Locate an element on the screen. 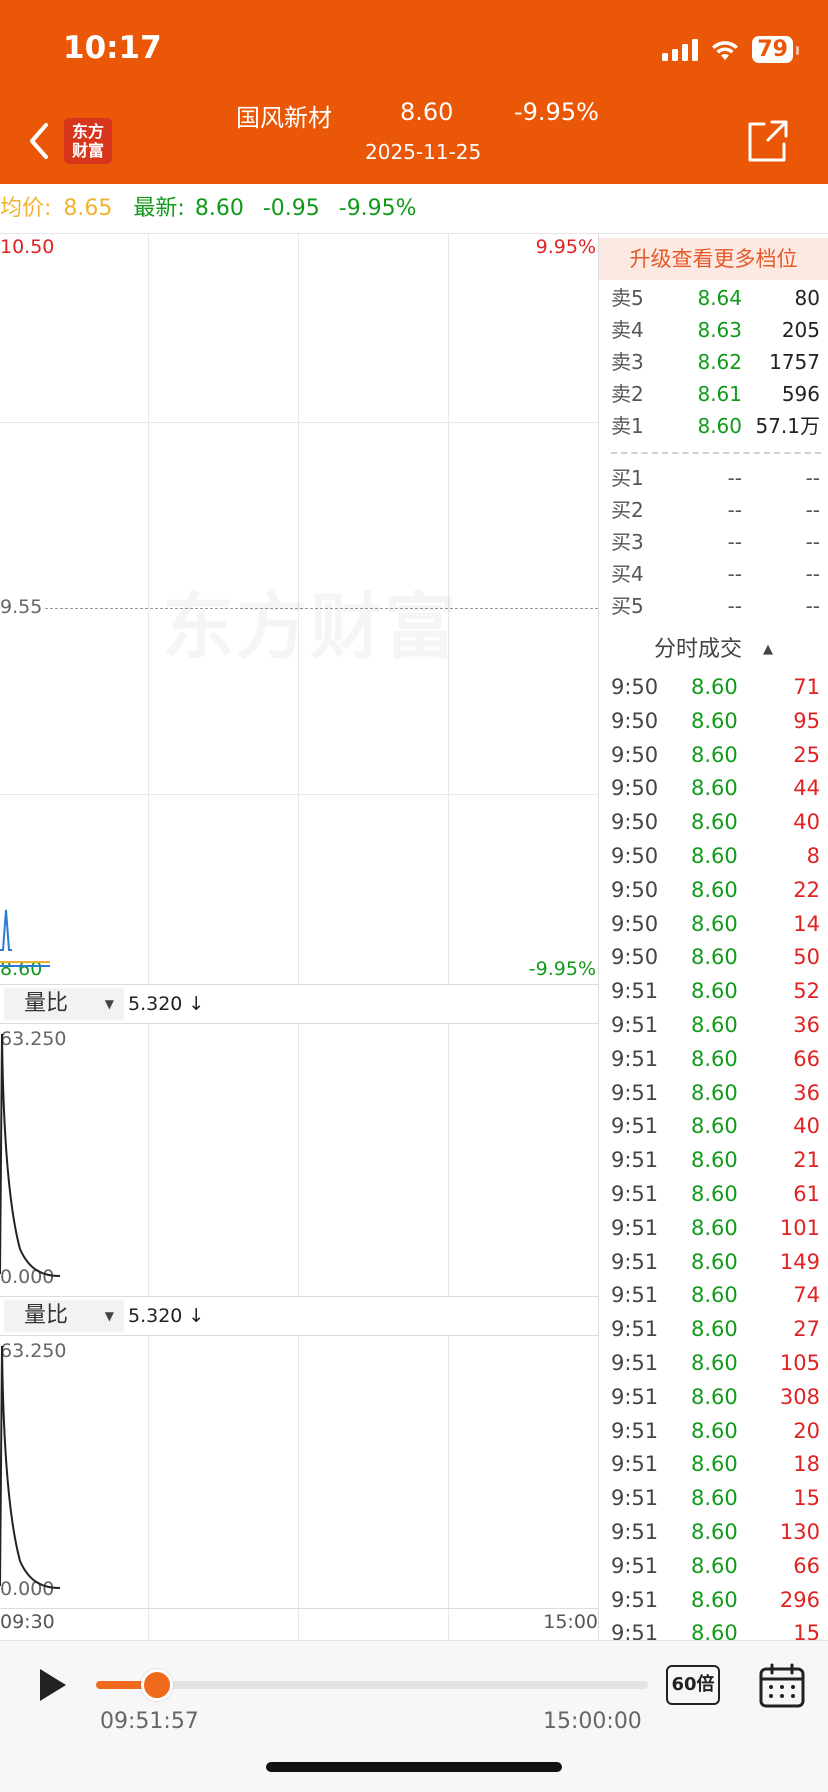 The width and height of the screenshot is (828, 1792). trade-row: 9:51 8.60 74 is located at coordinates (713, 1295).